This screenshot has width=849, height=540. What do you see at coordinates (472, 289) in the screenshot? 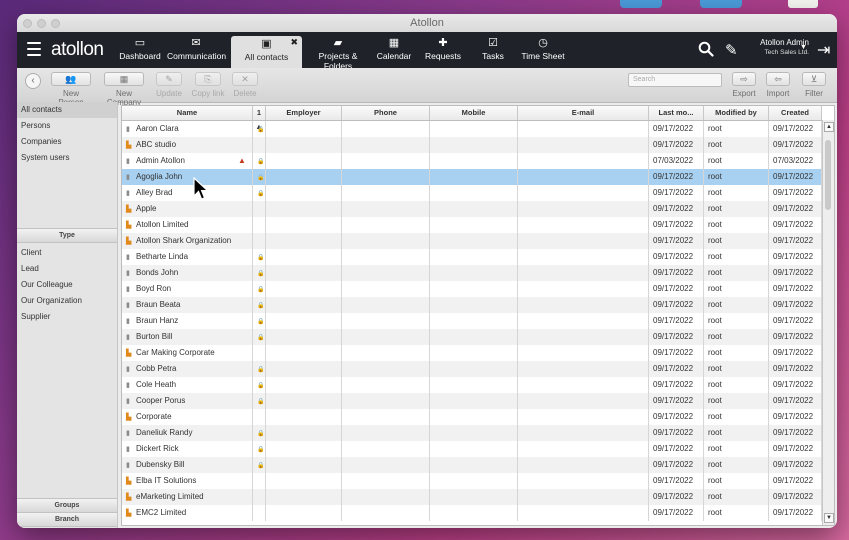
I see `table-row: ▮ Boyd Ron 🔒 09/17/2022 root 09/17/2022` at bounding box center [472, 289].